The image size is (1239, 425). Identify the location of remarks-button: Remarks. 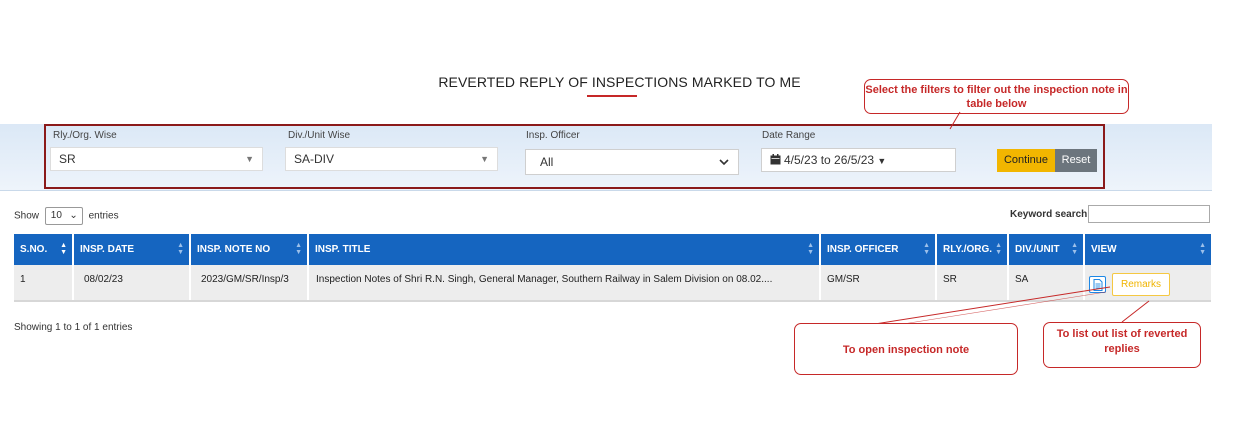
(1141, 284).